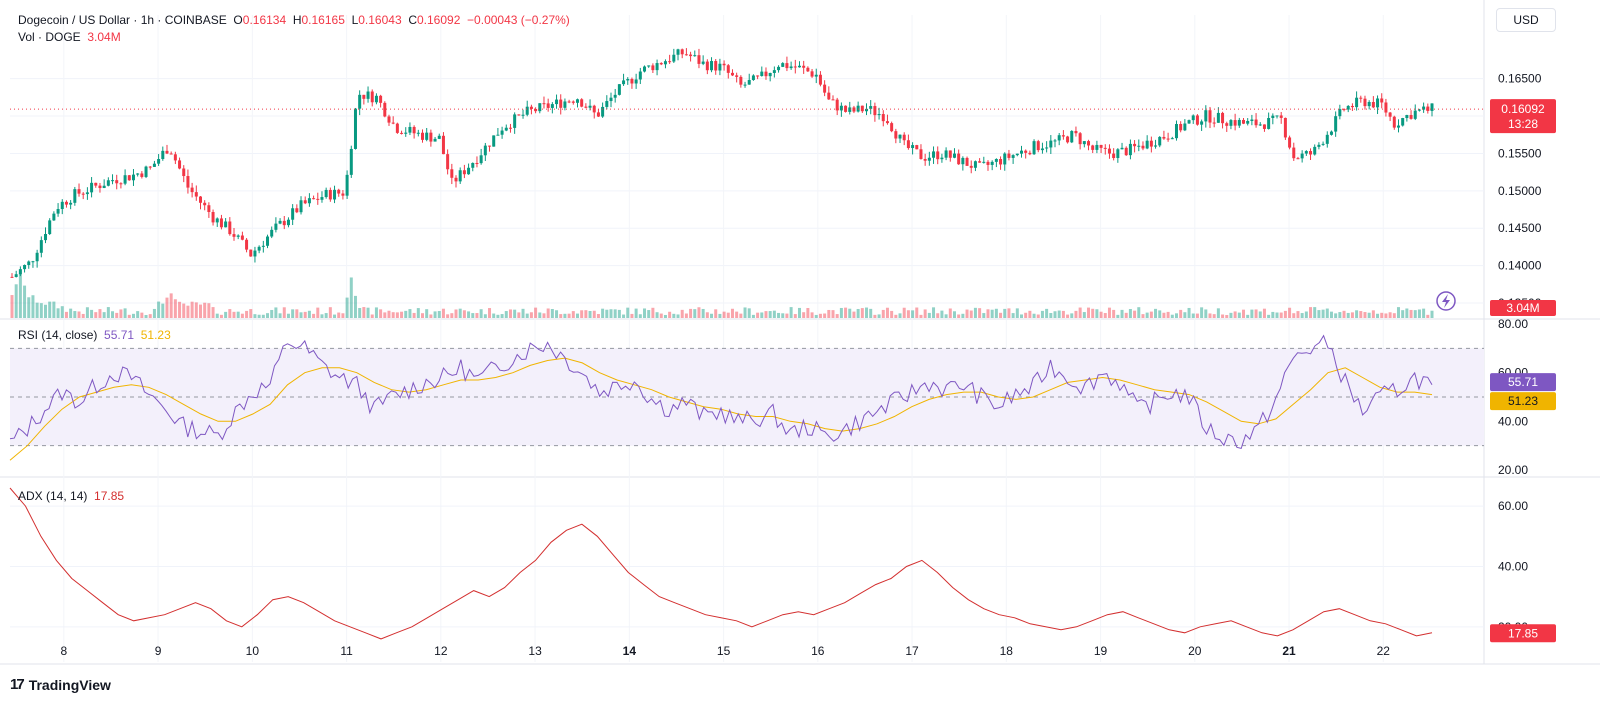 The height and width of the screenshot is (718, 1600). Describe the element at coordinates (49, 37) in the screenshot. I see `volume-label: Vol · DOGE` at that location.